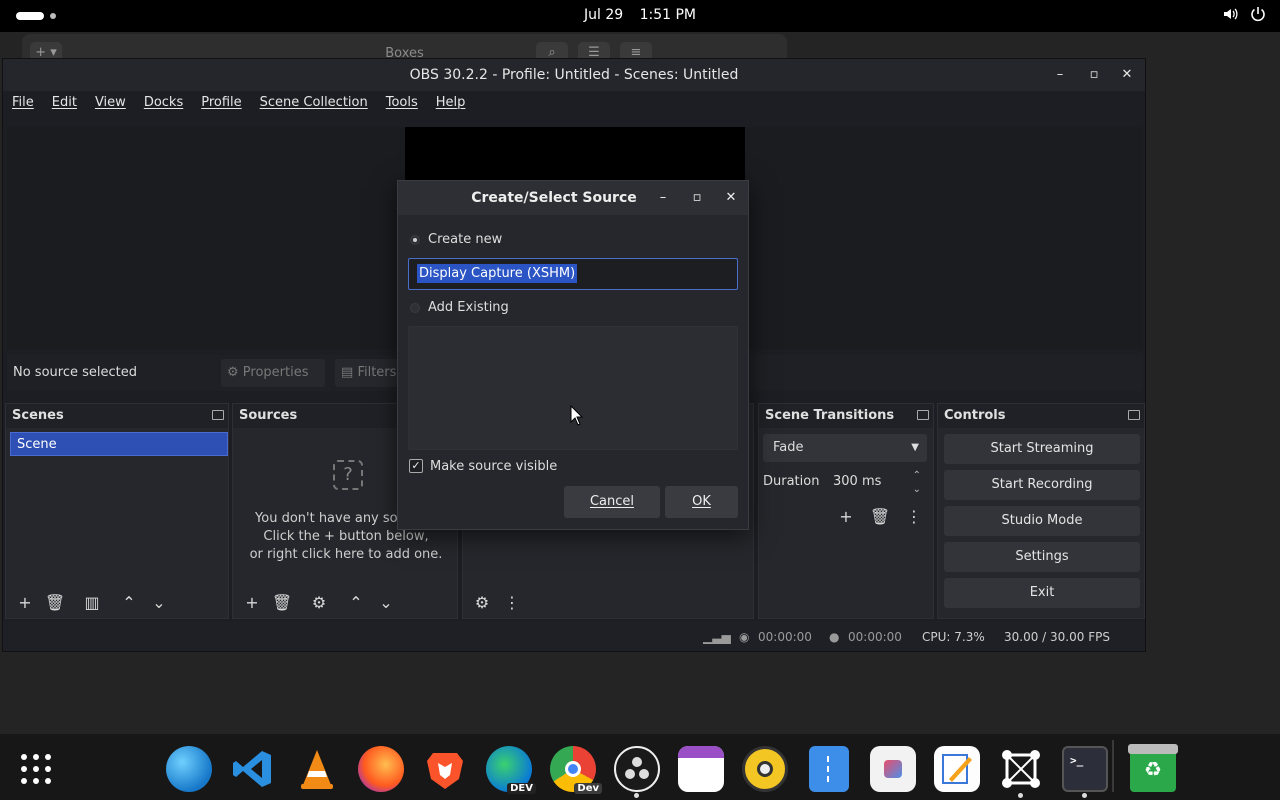 Image resolution: width=1280 pixels, height=800 pixels. What do you see at coordinates (117, 416) in the screenshot?
I see `scenes-dock-title: Scenes` at bounding box center [117, 416].